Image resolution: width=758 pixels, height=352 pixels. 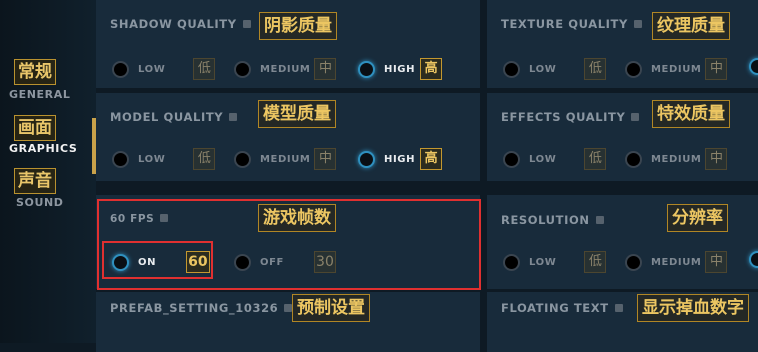 What do you see at coordinates (35, 128) in the screenshot?
I see `nav-item-graphics-cn-label: 画面` at bounding box center [35, 128].